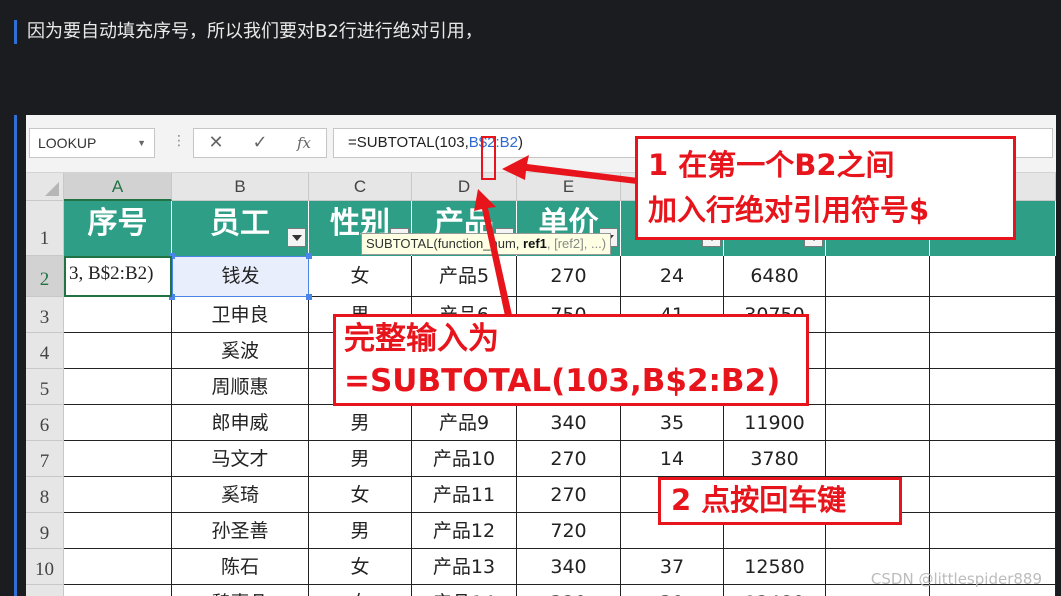 This screenshot has width=1061, height=596. I want to click on annotation-step1-line2: 加入行绝对引用符号$, so click(789, 210).